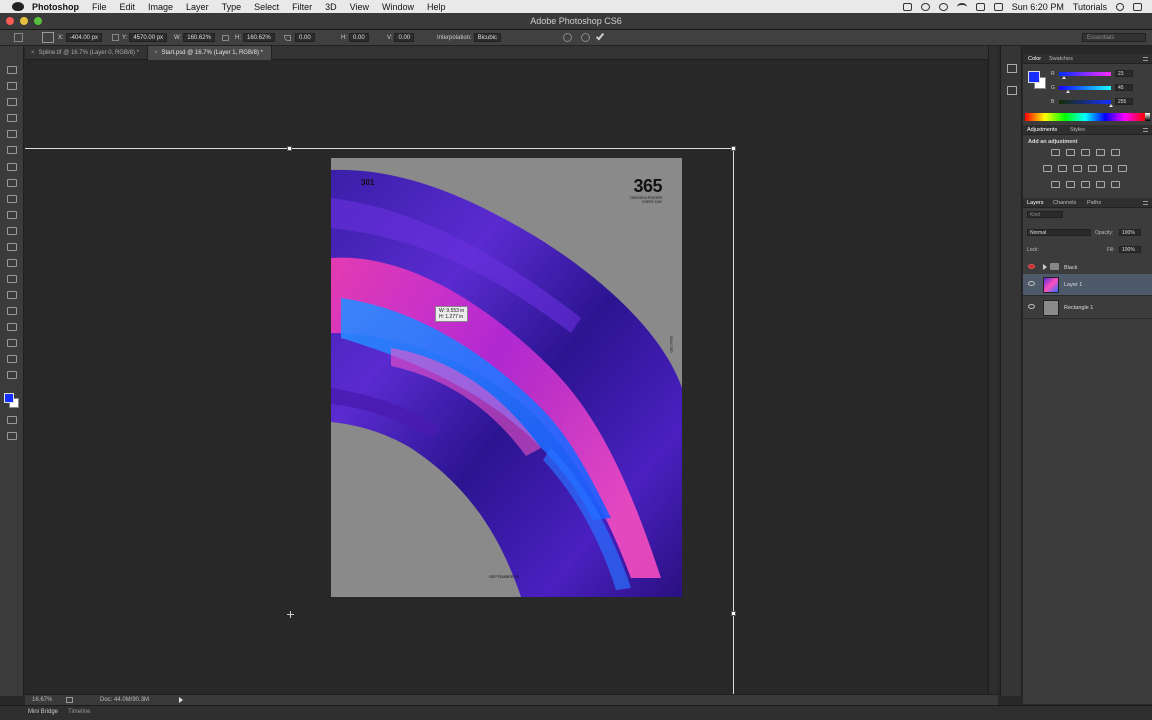  I want to click on path-select-tool-icon, so click(12, 327).